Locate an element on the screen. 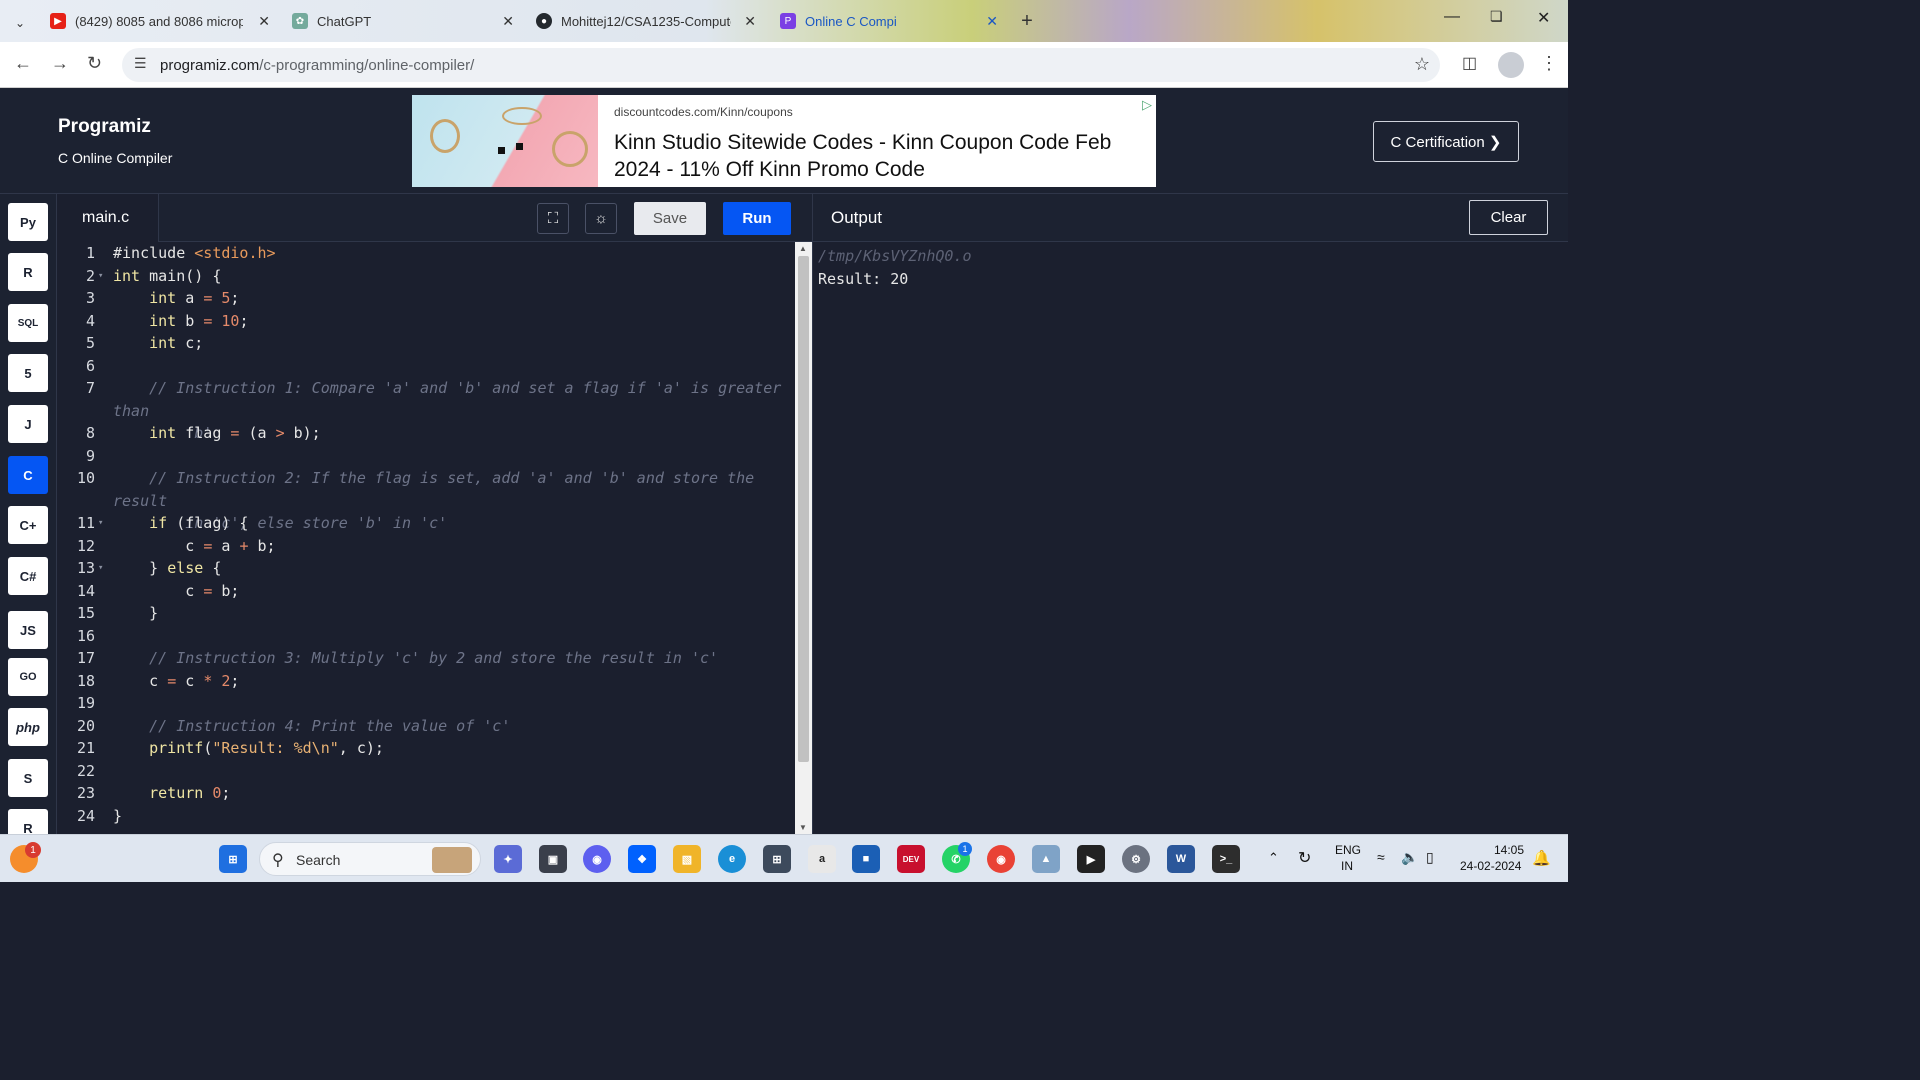 The width and height of the screenshot is (1920, 1080). code-line: 24} is located at coordinates (426, 816).